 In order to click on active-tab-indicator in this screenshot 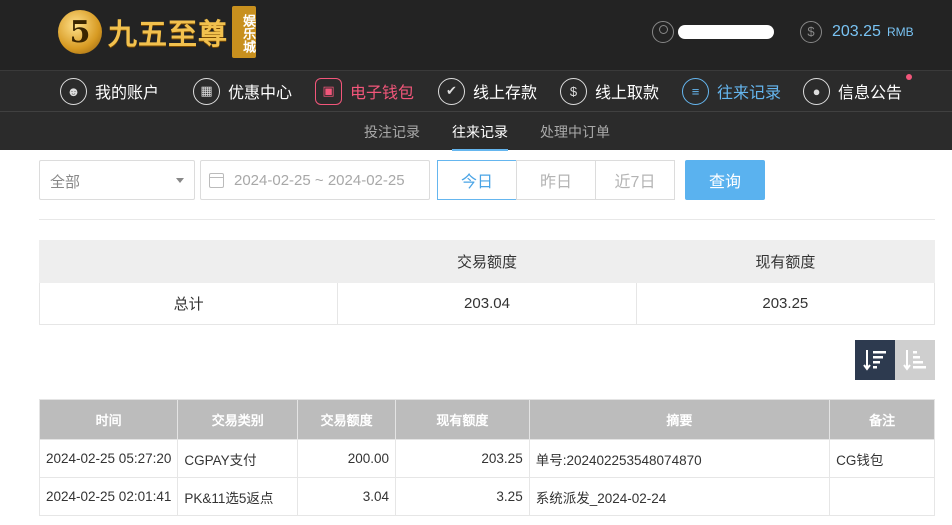, I will do `click(480, 150)`.